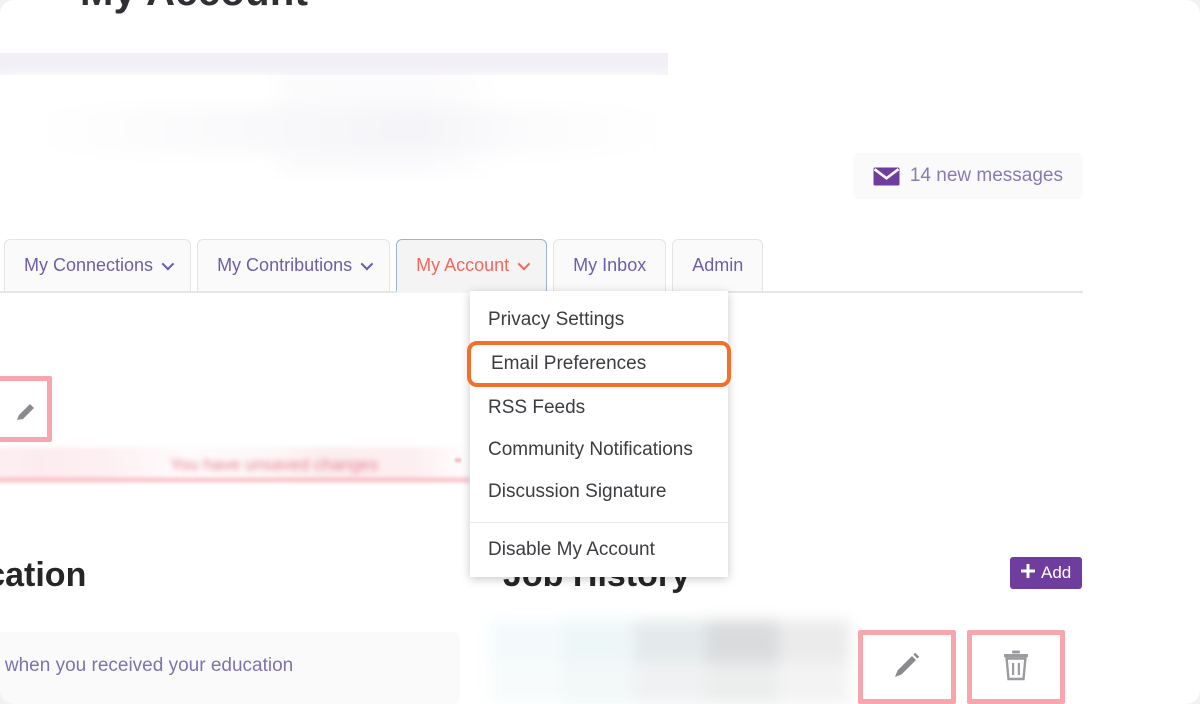  Describe the element at coordinates (274, 464) in the screenshot. I see `alert-banner-text: You have unsaved changes` at that location.